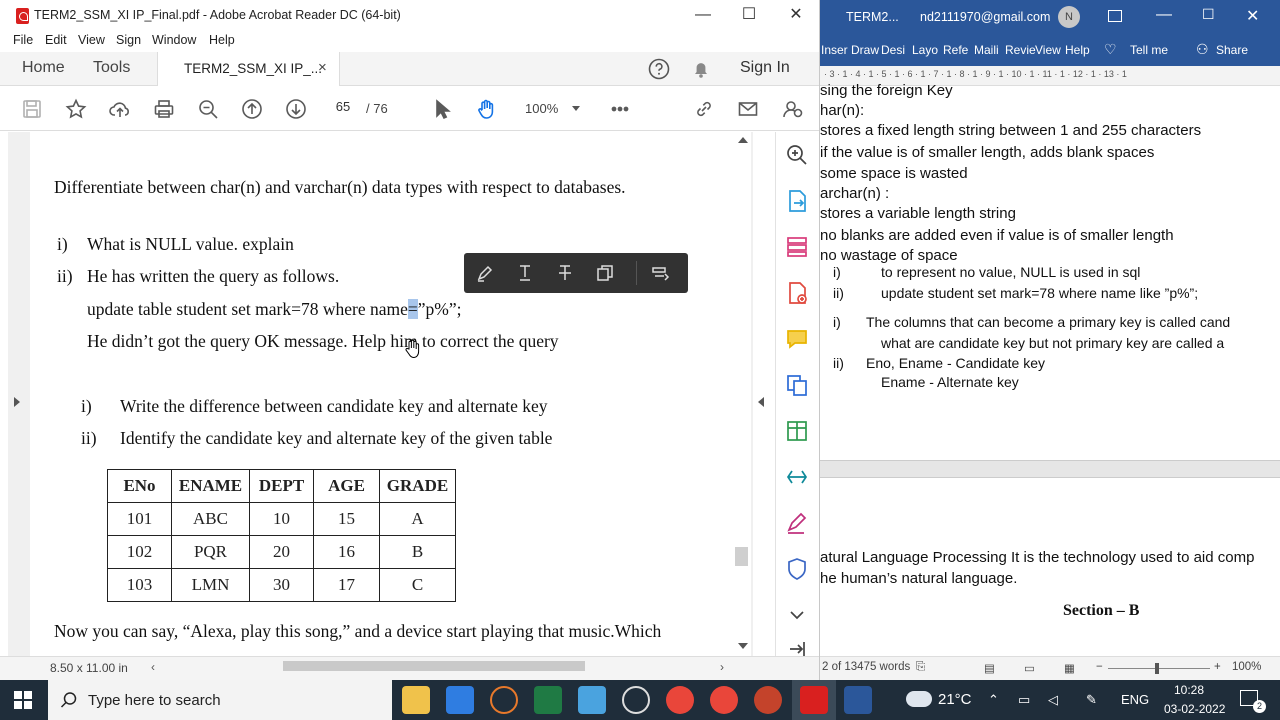 Image resolution: width=1280 pixels, height=720 pixels. Describe the element at coordinates (741, 556) in the screenshot. I see `scrollbar-thumb` at that location.